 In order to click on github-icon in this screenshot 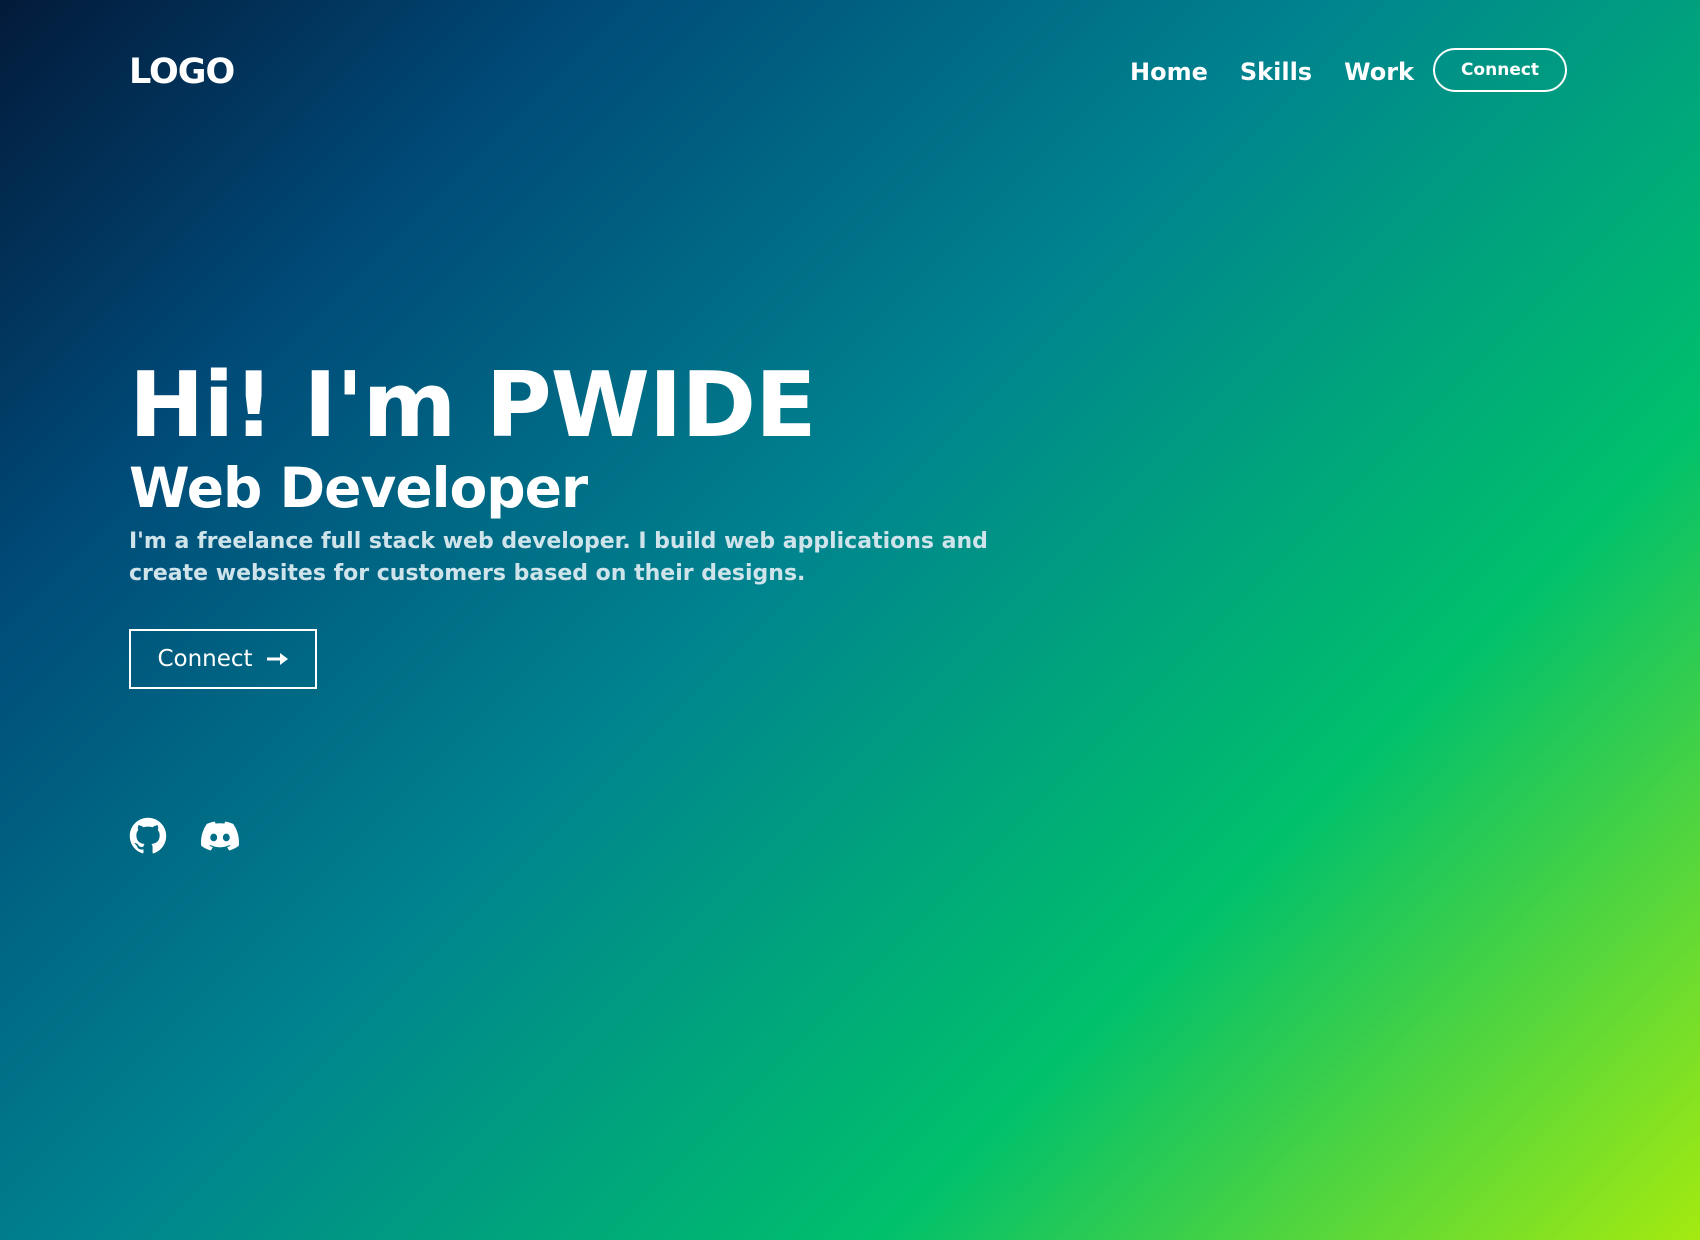, I will do `click(148, 836)`.